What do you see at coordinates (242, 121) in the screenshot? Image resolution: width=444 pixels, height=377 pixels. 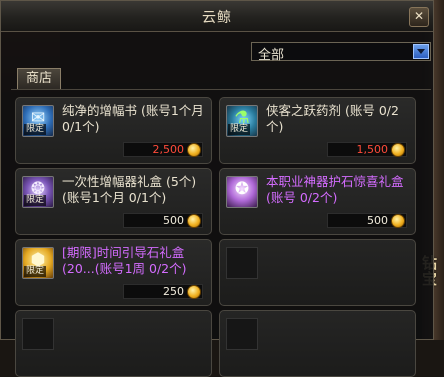 I see `green-potion-icon: ⚗ 限定` at bounding box center [242, 121].